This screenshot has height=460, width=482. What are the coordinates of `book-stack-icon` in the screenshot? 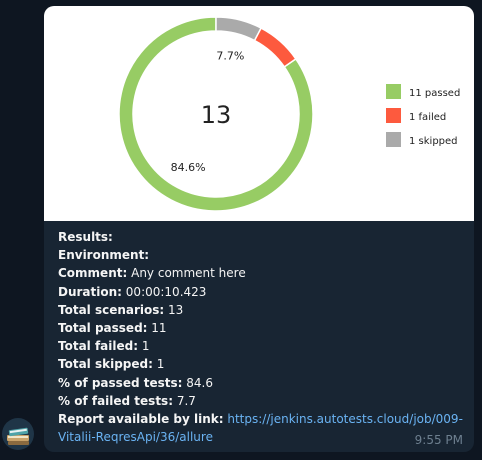 It's located at (18, 436).